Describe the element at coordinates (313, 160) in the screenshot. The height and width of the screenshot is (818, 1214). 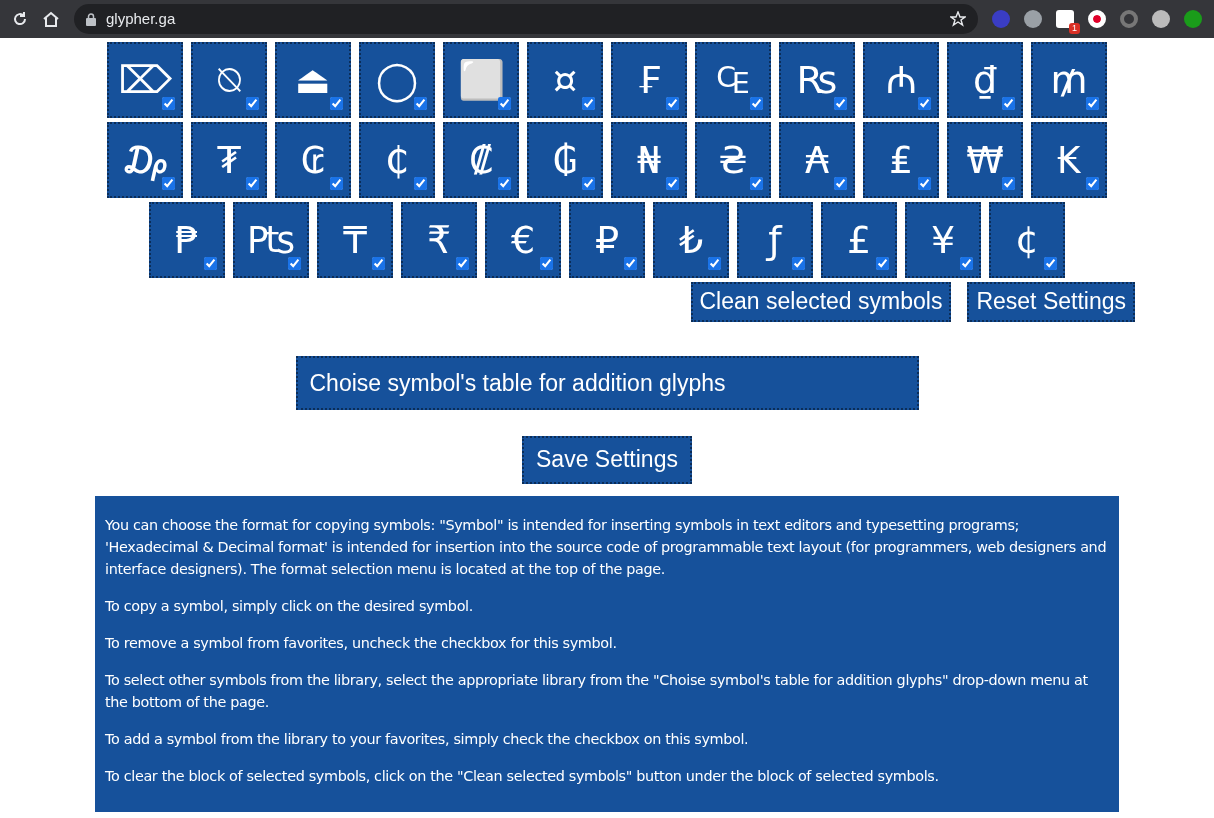
I see `symbol-tile: ₢` at that location.